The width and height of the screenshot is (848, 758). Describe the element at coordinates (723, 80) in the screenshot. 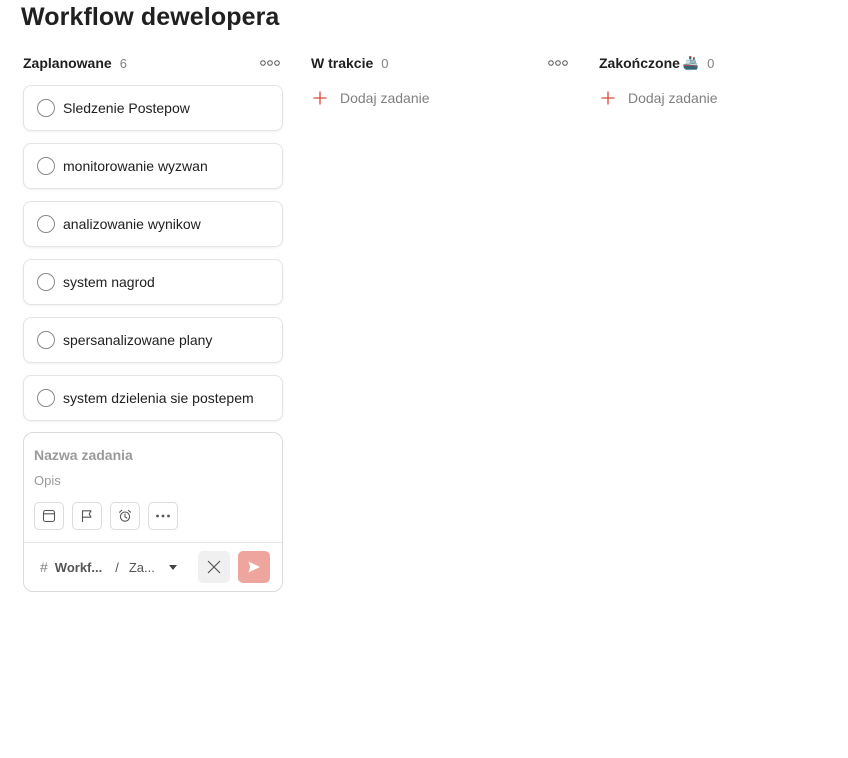

I see `board-column-zakonczone: Zakończone 🚢 0 Dodaj zadanie` at that location.